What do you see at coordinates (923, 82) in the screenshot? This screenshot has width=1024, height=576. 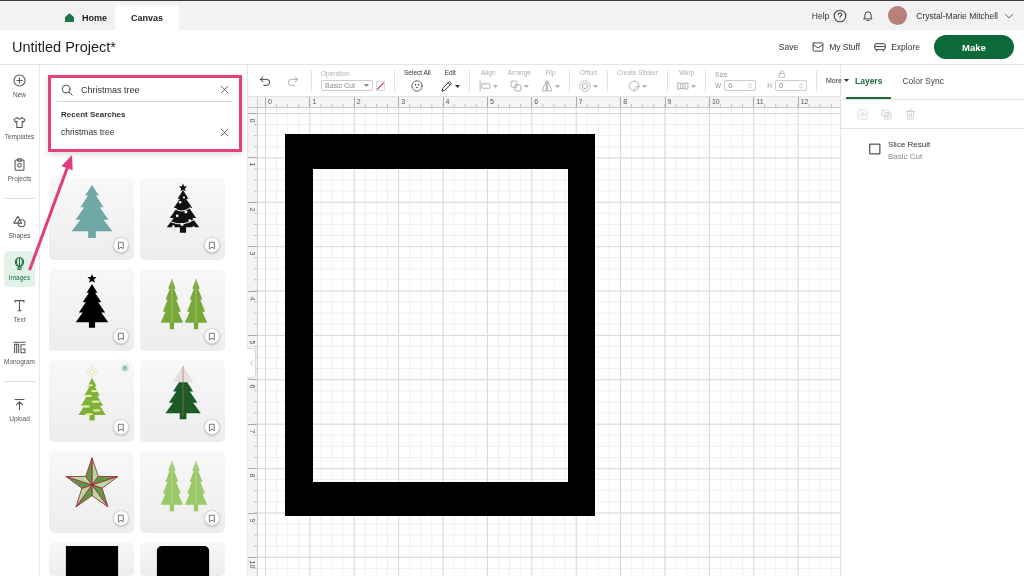 I see `panel-tab: Color Sync` at bounding box center [923, 82].